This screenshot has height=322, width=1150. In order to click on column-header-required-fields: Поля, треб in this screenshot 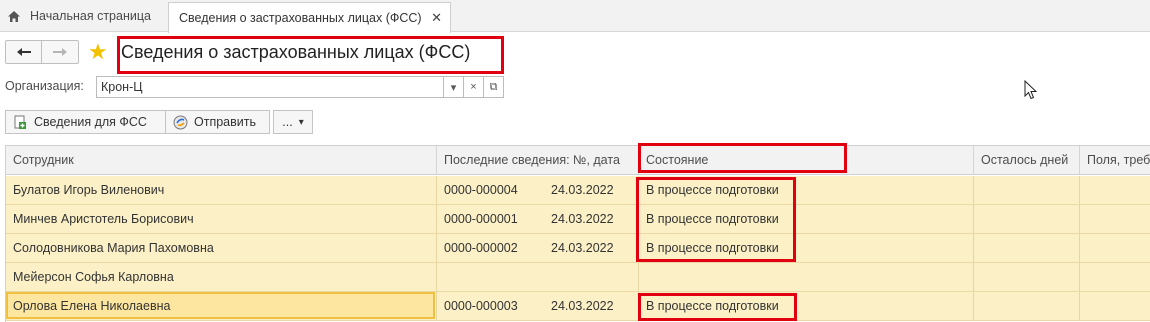, I will do `click(1115, 160)`.